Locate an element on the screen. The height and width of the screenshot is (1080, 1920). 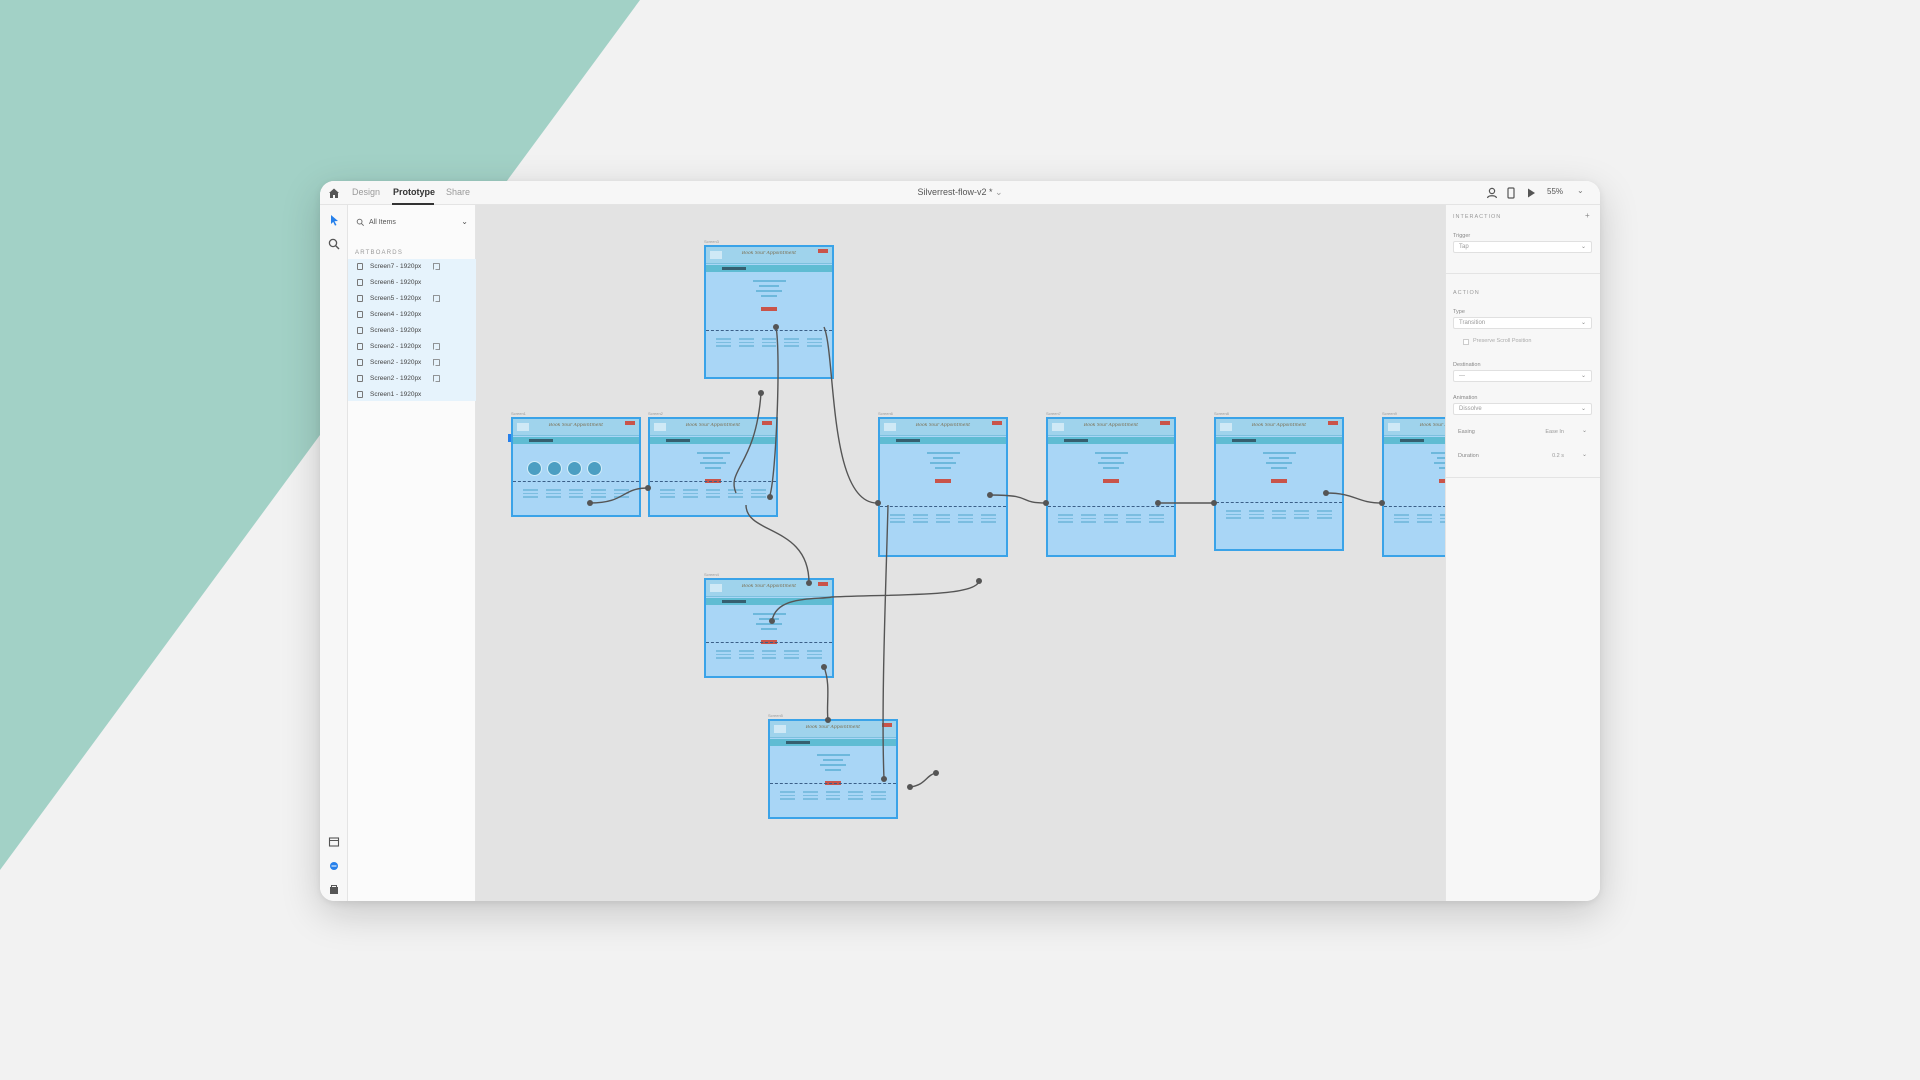
action-heading: ACTION is located at coordinates (1466, 293).